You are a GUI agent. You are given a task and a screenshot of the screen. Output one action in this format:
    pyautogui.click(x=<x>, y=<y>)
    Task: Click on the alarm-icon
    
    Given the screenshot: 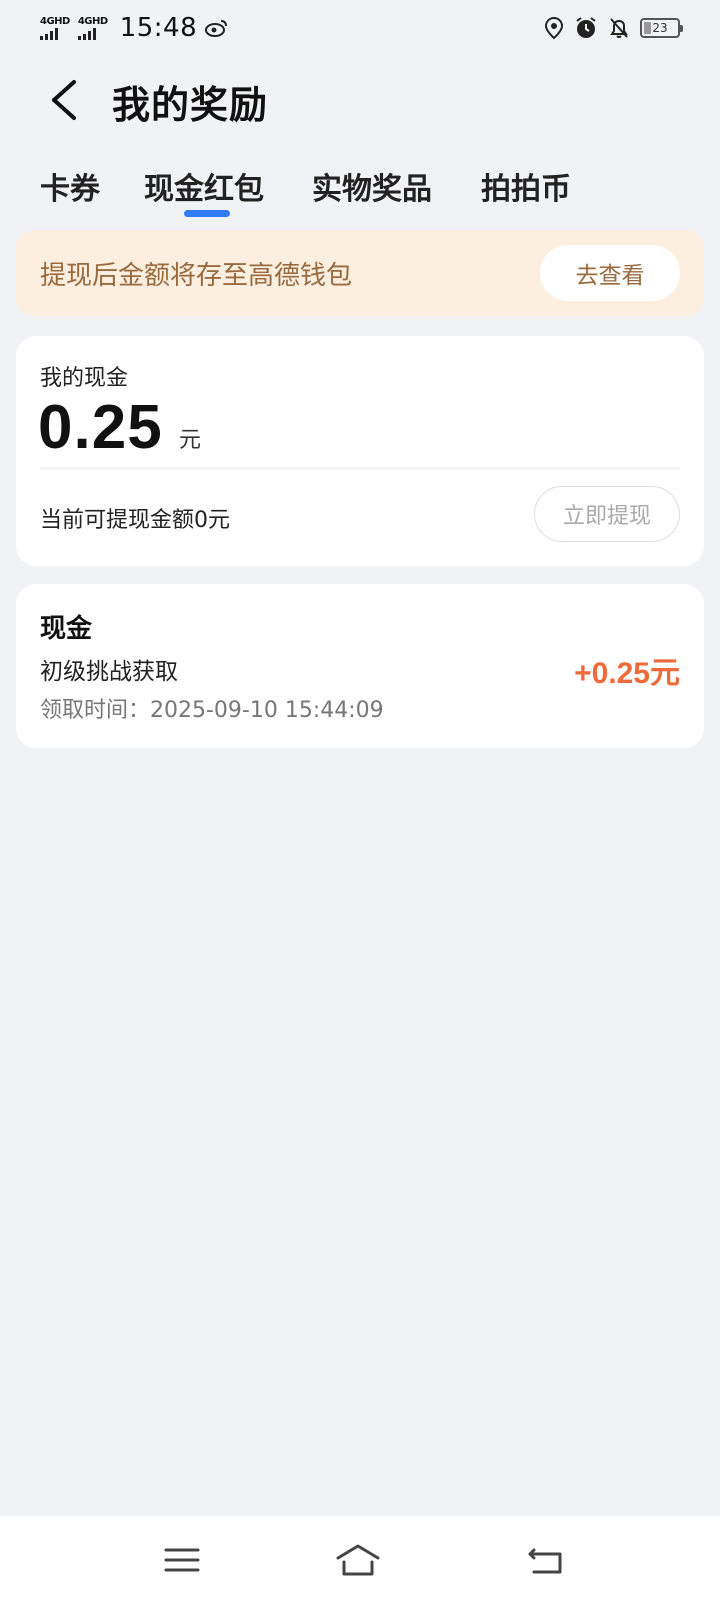 What is the action you would take?
    pyautogui.click(x=586, y=27)
    